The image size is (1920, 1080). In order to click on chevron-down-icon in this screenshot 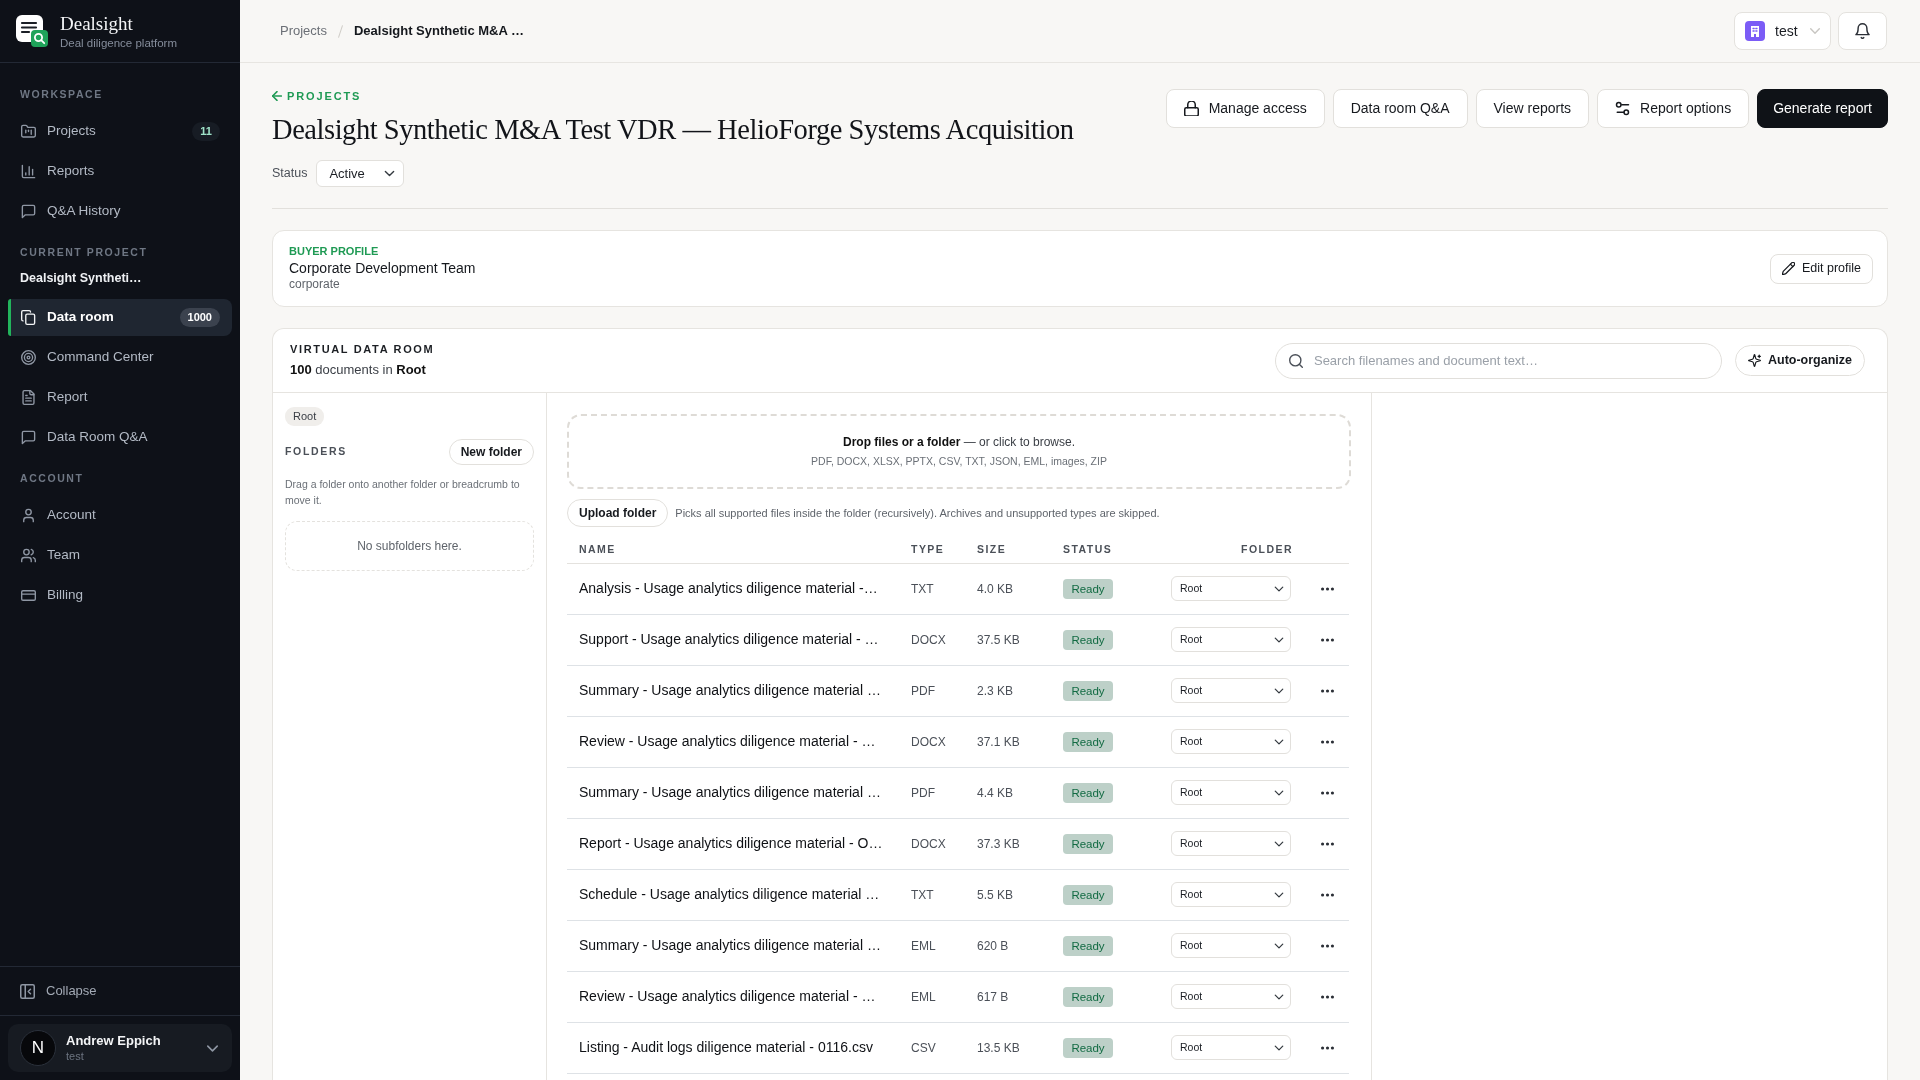, I will do `click(212, 1048)`.